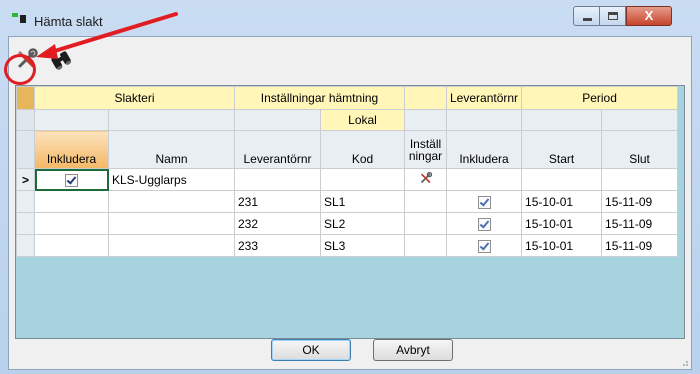 Image resolution: width=700 pixels, height=374 pixels. I want to click on cell-leverantornr, so click(277, 179).